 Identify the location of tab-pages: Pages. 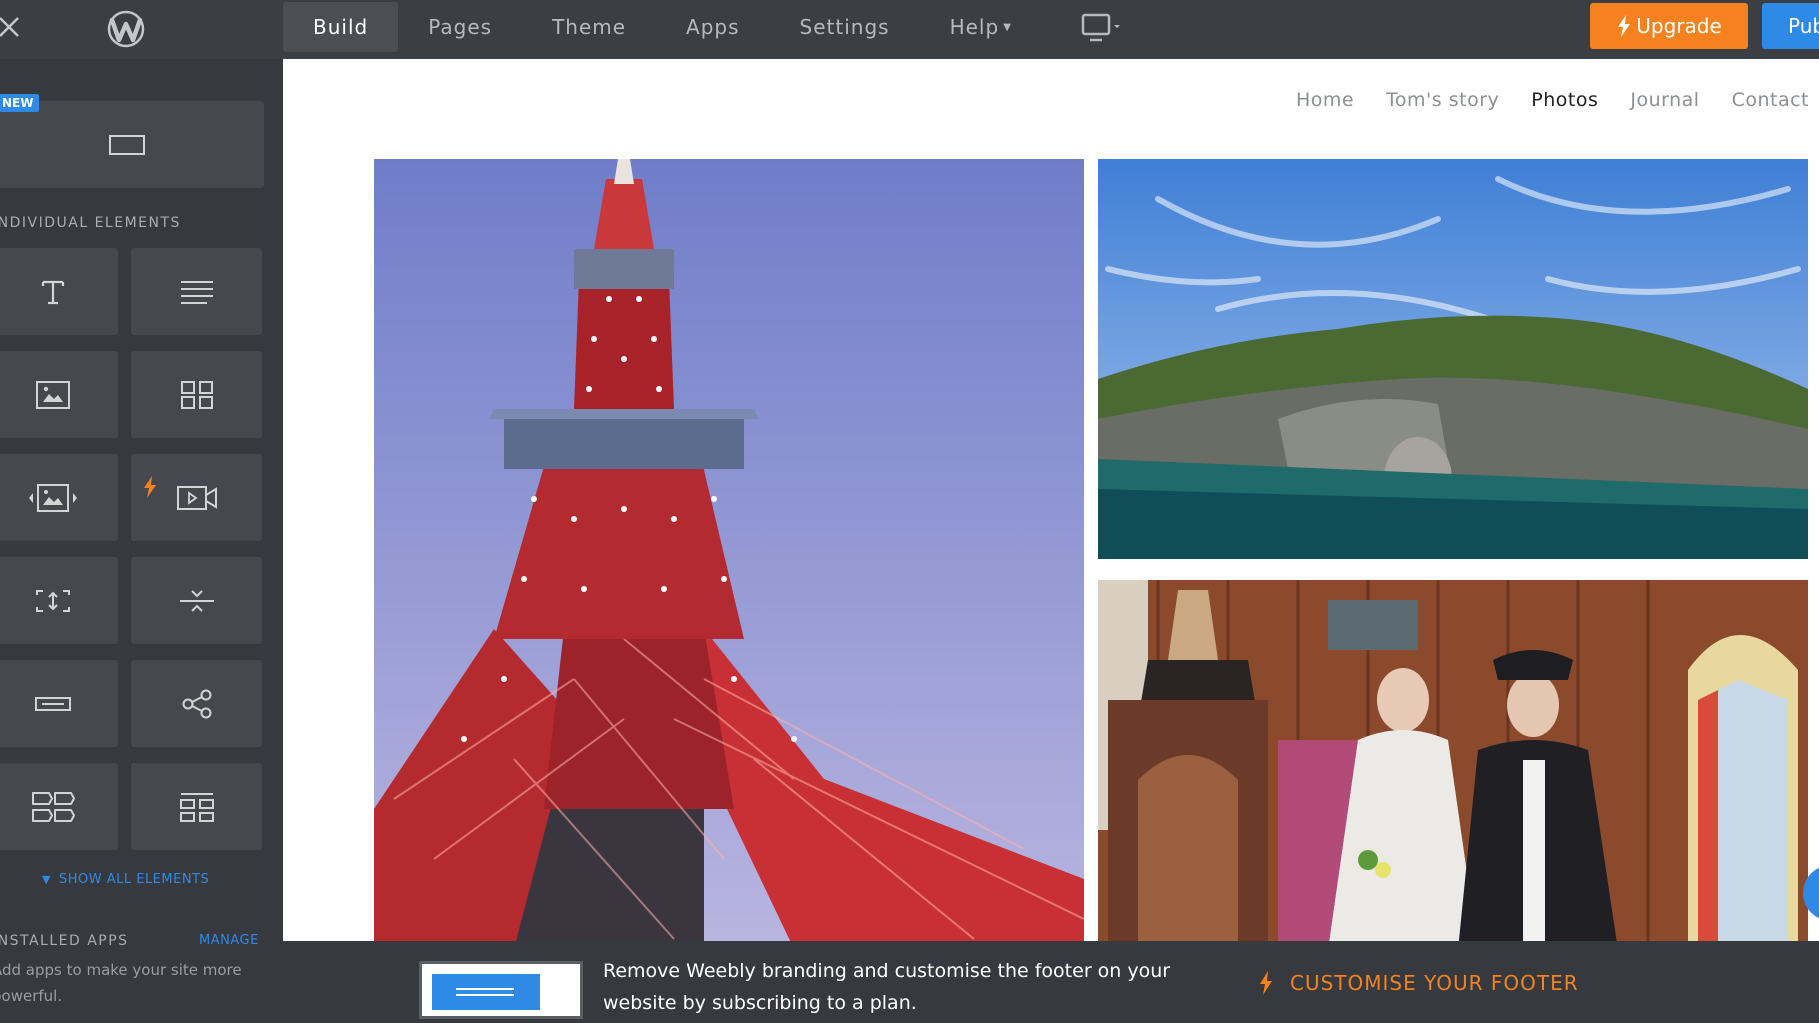
(460, 27).